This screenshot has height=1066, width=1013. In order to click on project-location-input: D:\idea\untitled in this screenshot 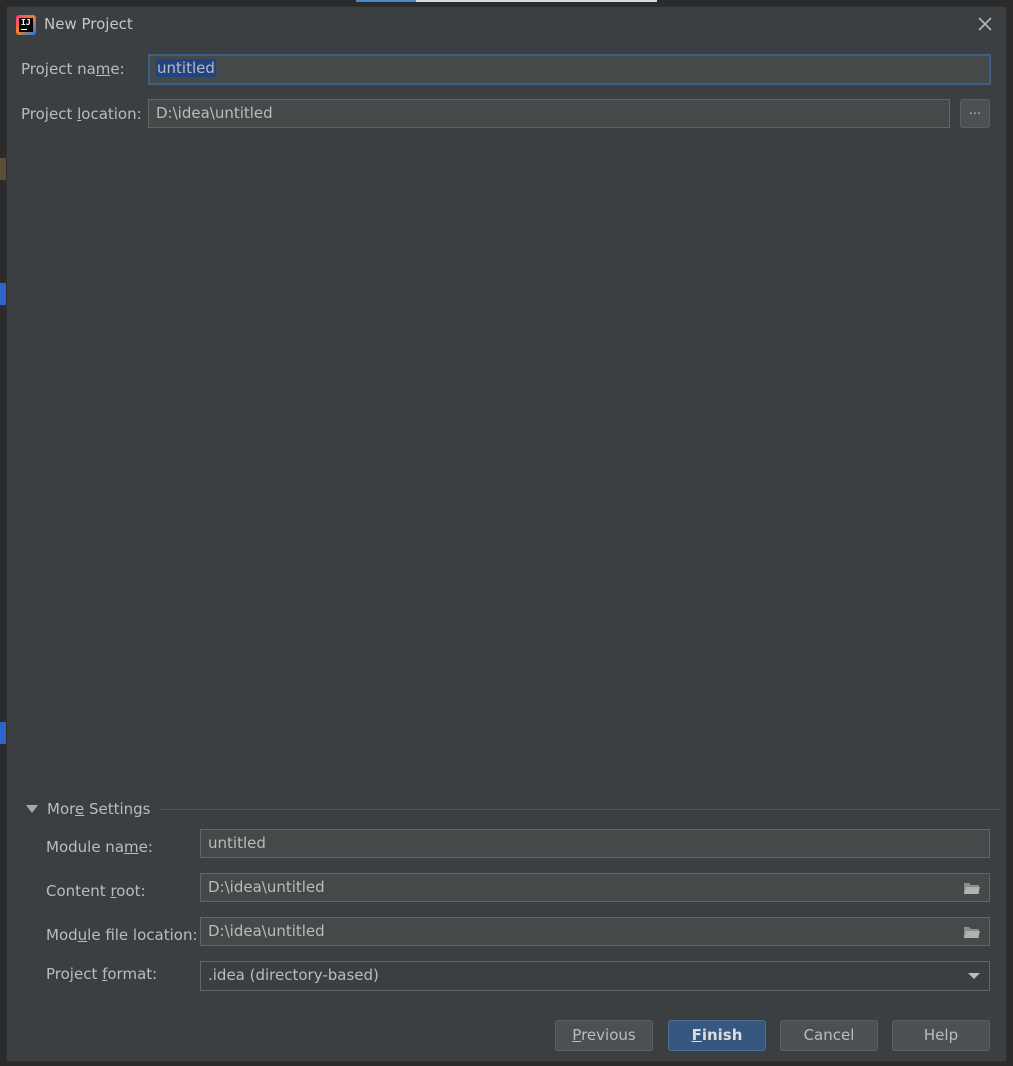, I will do `click(549, 113)`.